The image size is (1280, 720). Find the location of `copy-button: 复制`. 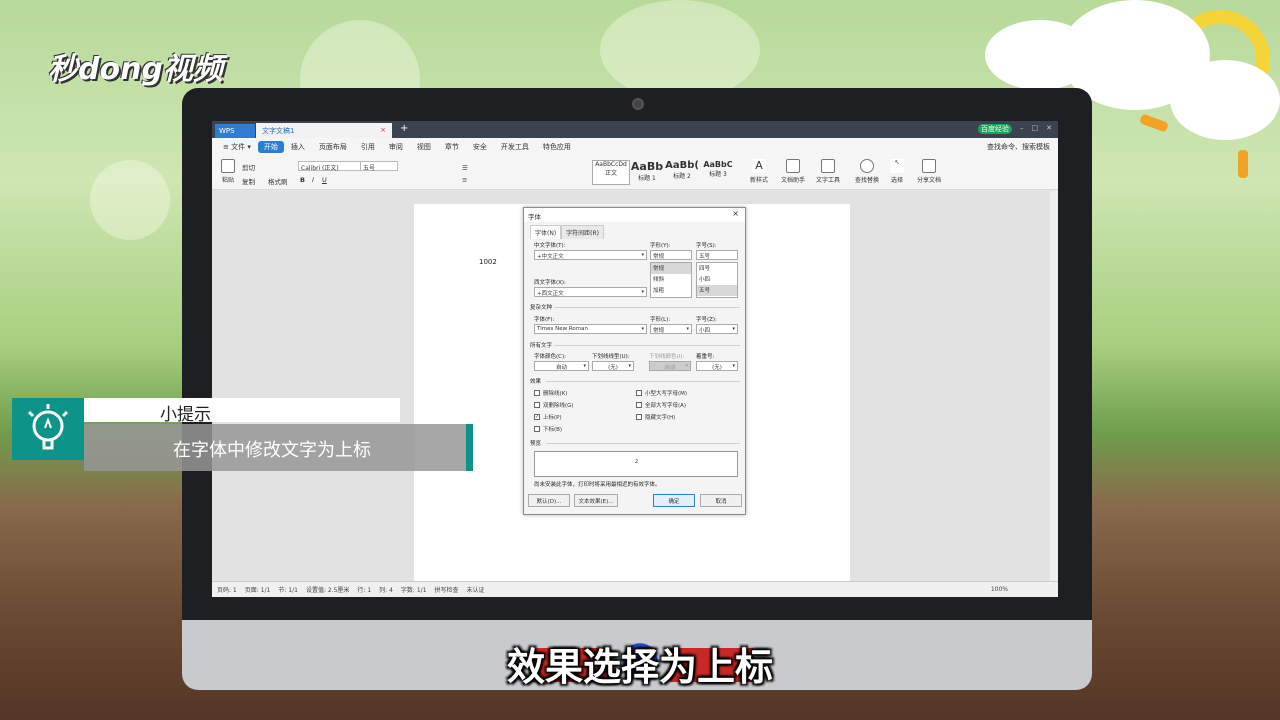

copy-button: 复制 is located at coordinates (248, 181).